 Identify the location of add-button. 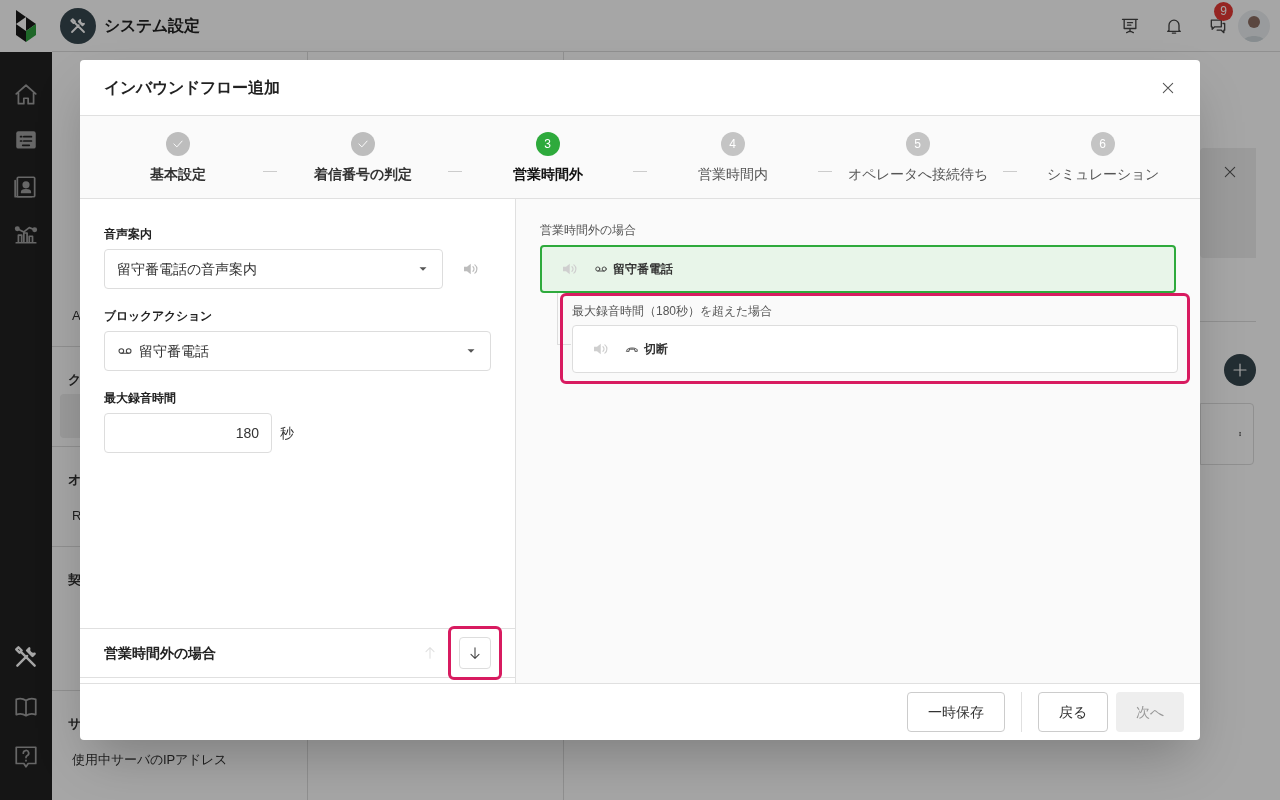
(1240, 370).